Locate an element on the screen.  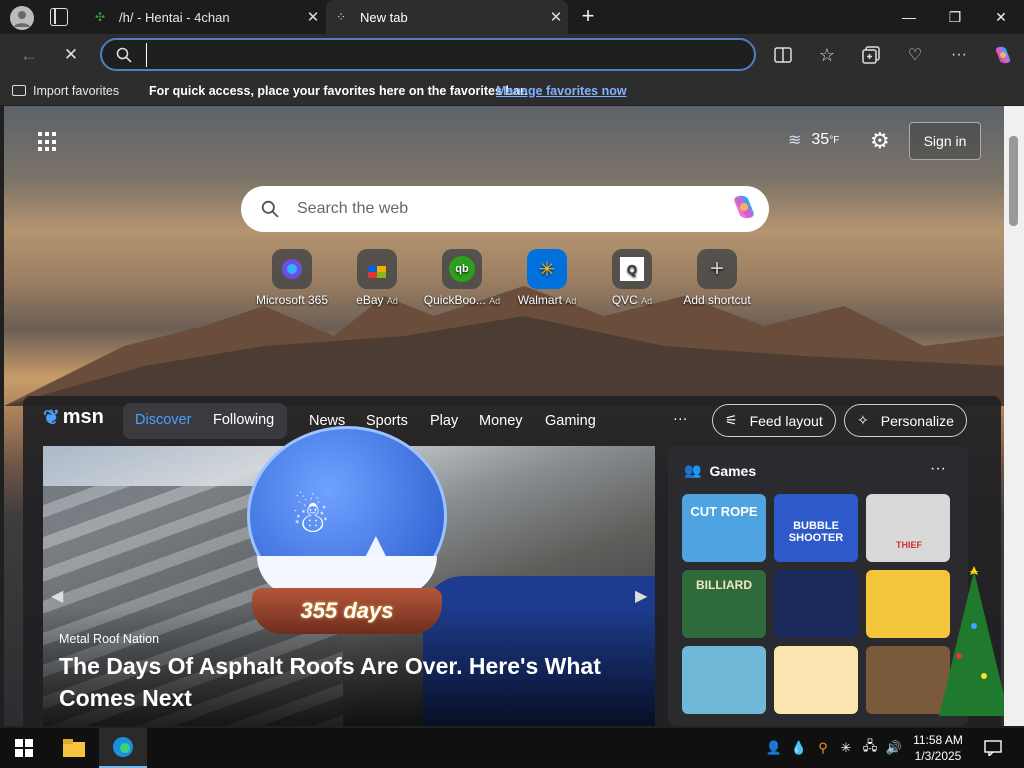
games-header: 👥 Games is located at coordinates (720, 470).